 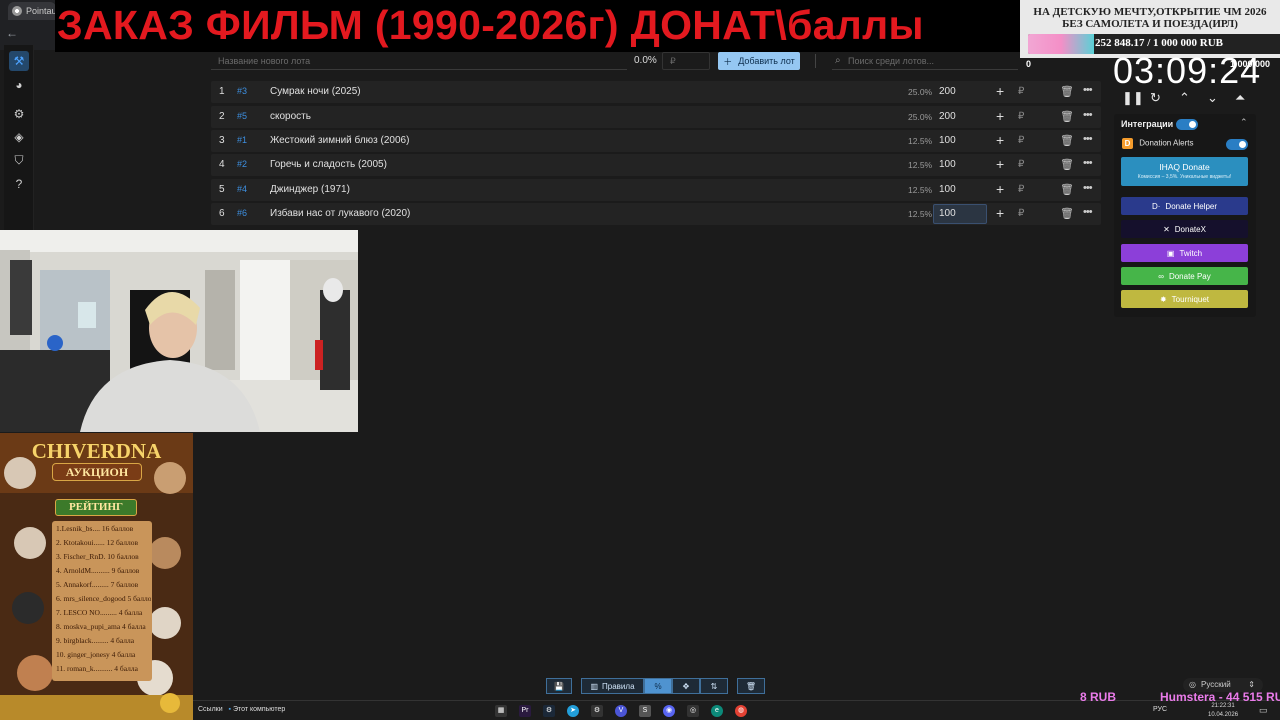 I want to click on taskbar-clock: 21:22:31 10.04.2026, so click(x=1223, y=711).